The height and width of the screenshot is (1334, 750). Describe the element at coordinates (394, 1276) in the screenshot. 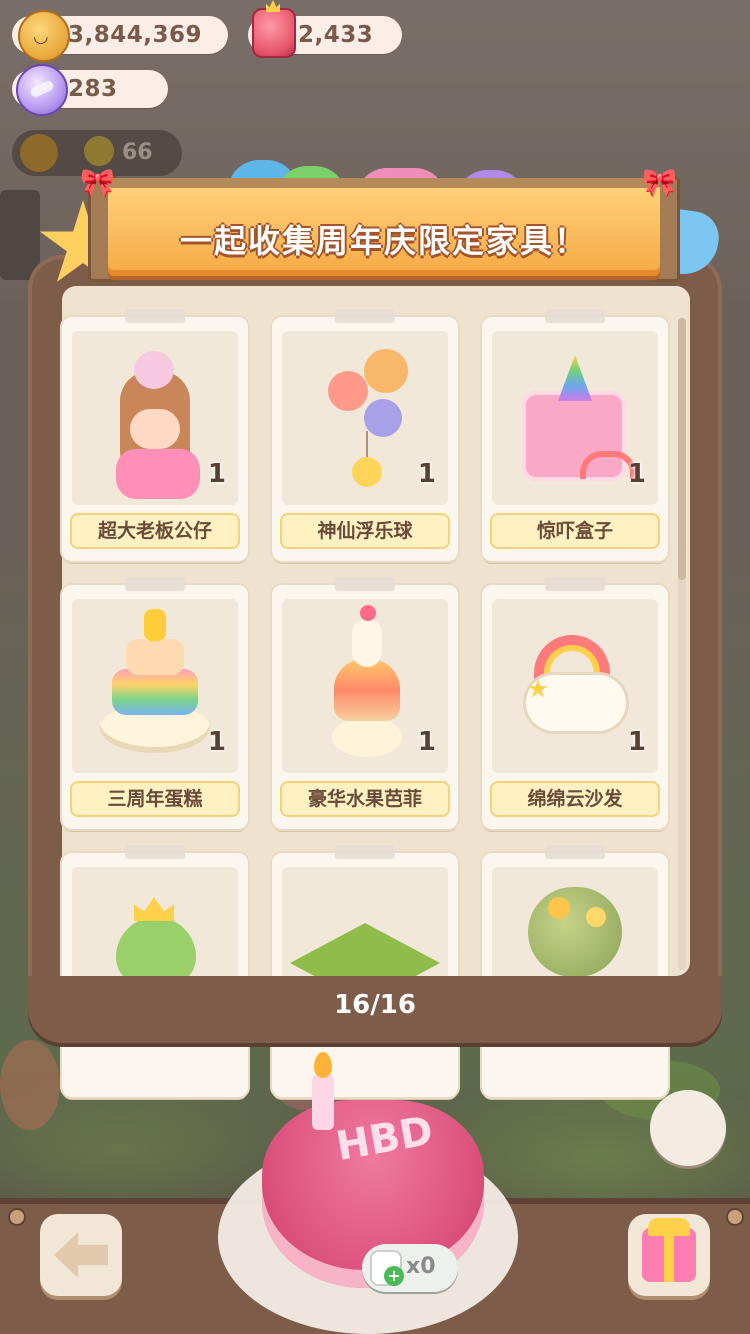

I see `plus-icon: +` at that location.